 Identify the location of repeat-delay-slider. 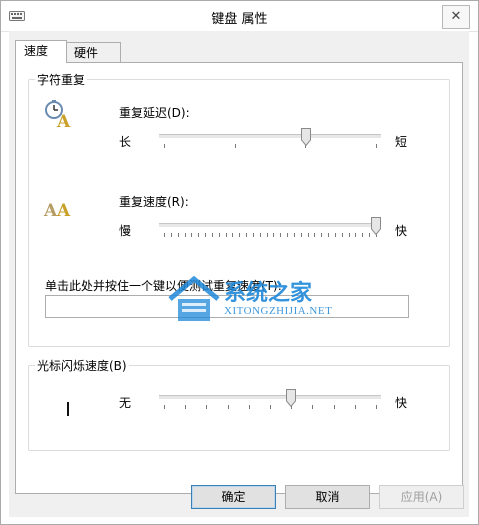
(270, 141).